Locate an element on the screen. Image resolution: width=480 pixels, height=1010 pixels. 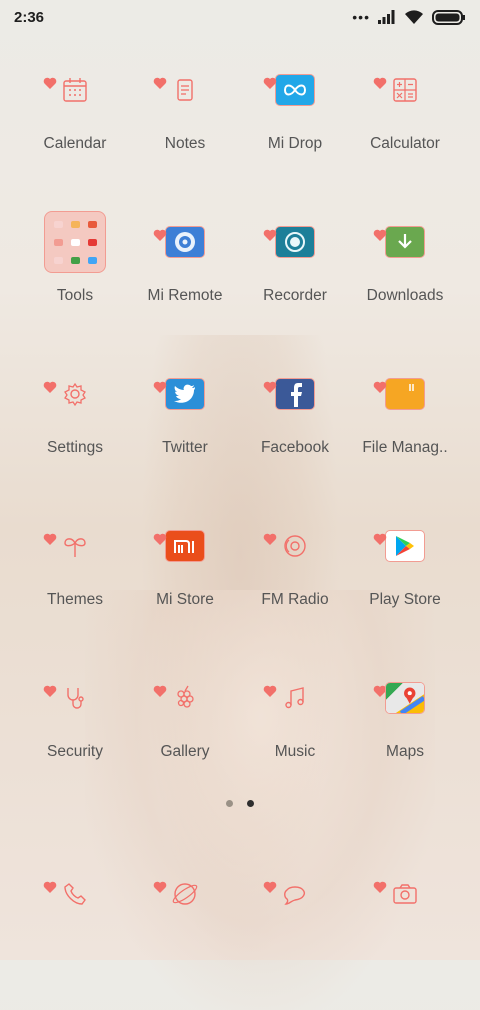
more-dots-icon: ••• is located at coordinates (361, 17).